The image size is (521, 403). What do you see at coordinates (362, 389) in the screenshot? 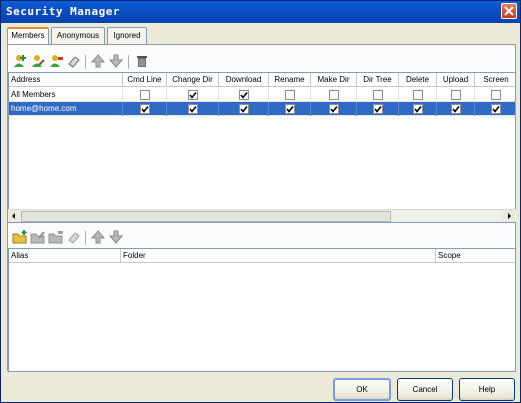
I see `ok-button: OK` at bounding box center [362, 389].